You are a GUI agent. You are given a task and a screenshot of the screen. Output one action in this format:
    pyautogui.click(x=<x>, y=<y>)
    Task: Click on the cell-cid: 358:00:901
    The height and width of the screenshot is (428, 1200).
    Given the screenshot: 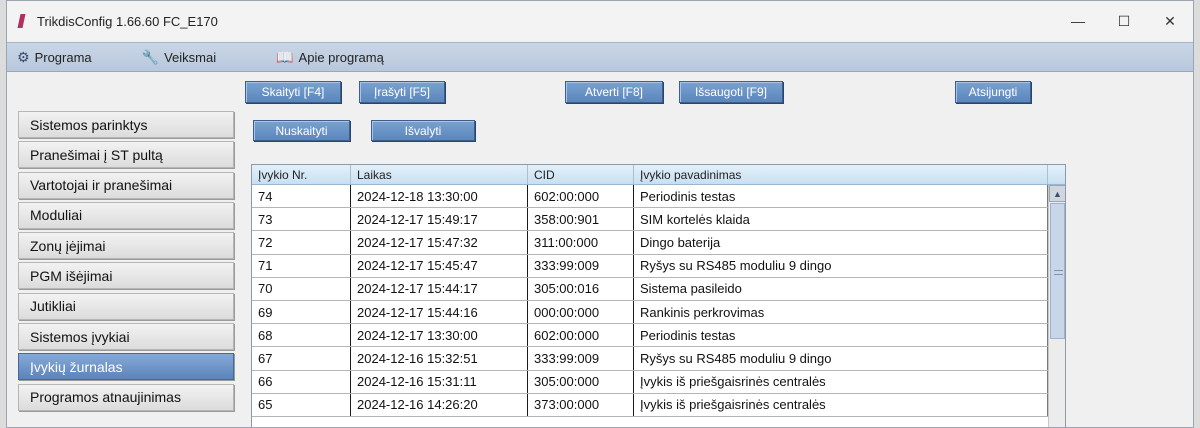 What is the action you would take?
    pyautogui.click(x=581, y=219)
    